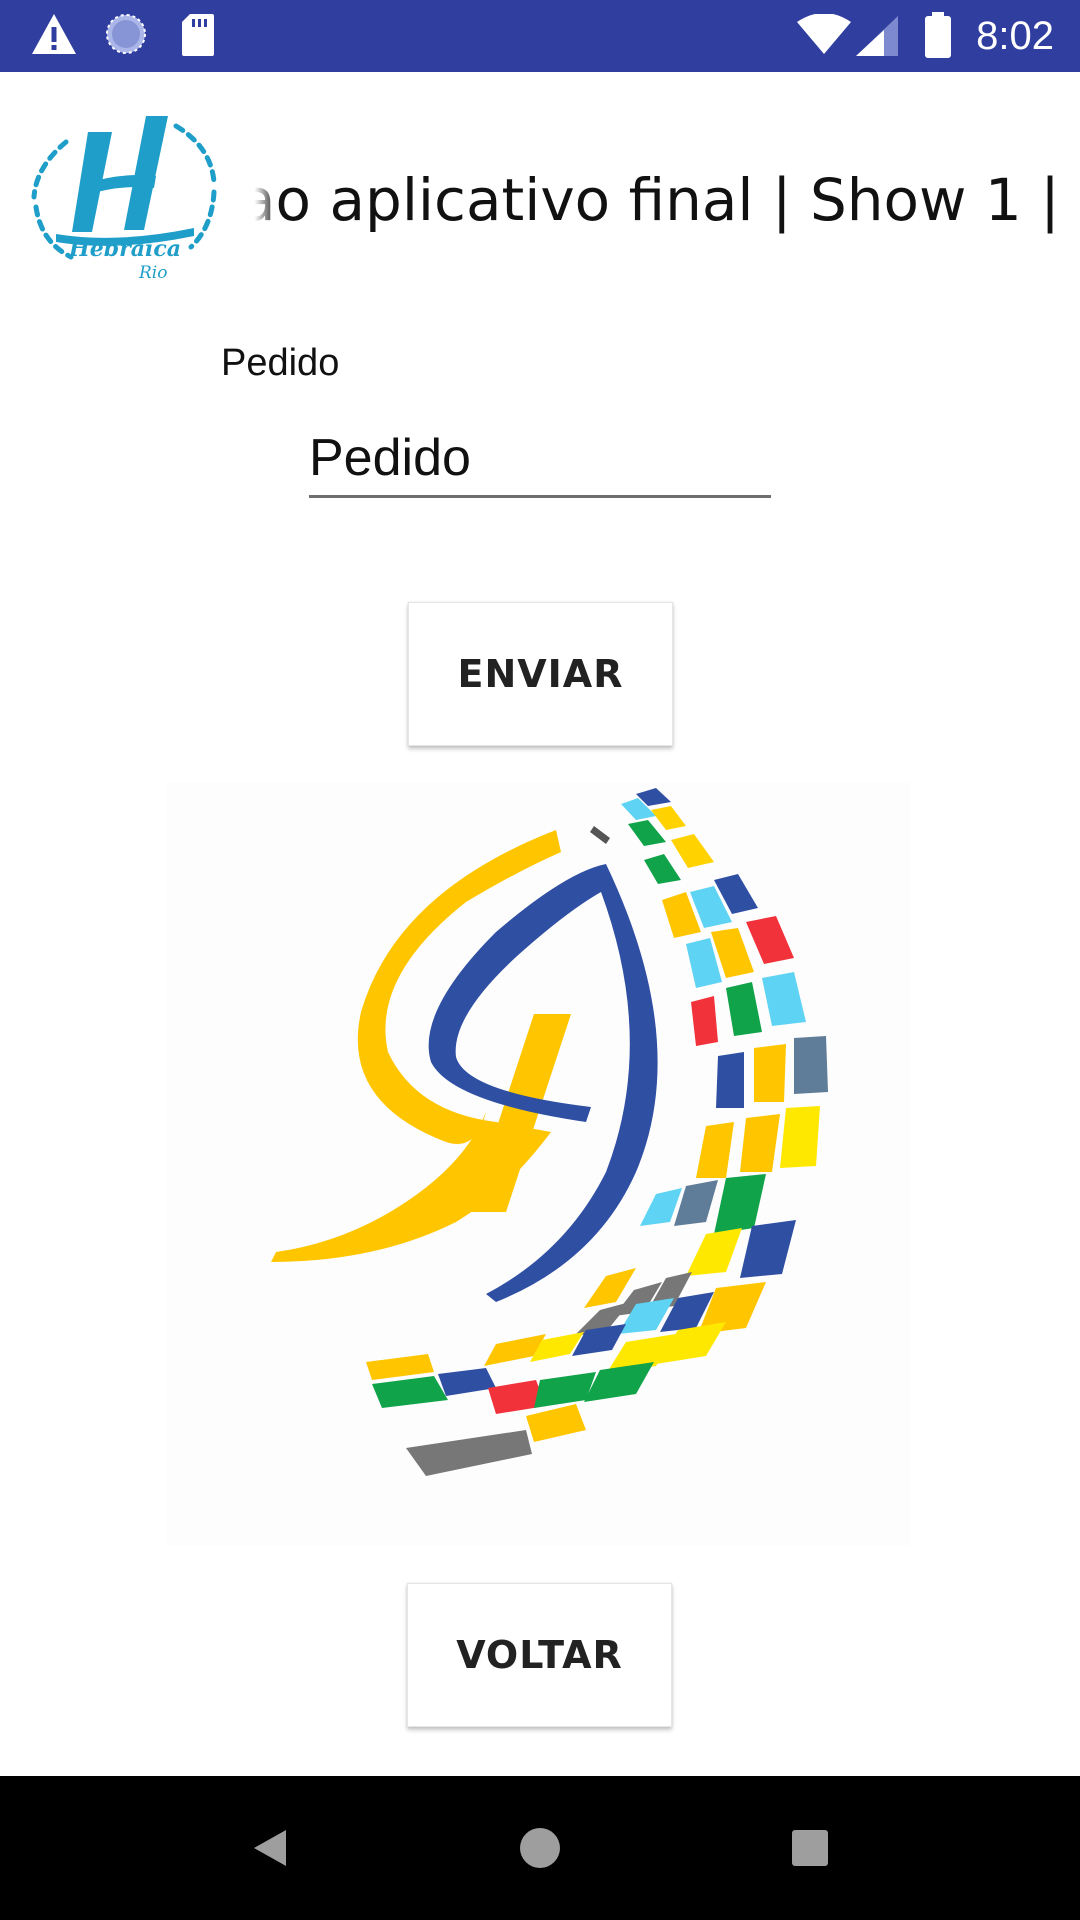 The image size is (1080, 1920). What do you see at coordinates (124, 197) in the screenshot?
I see `hebraica-logo: Hebraica Rio` at bounding box center [124, 197].